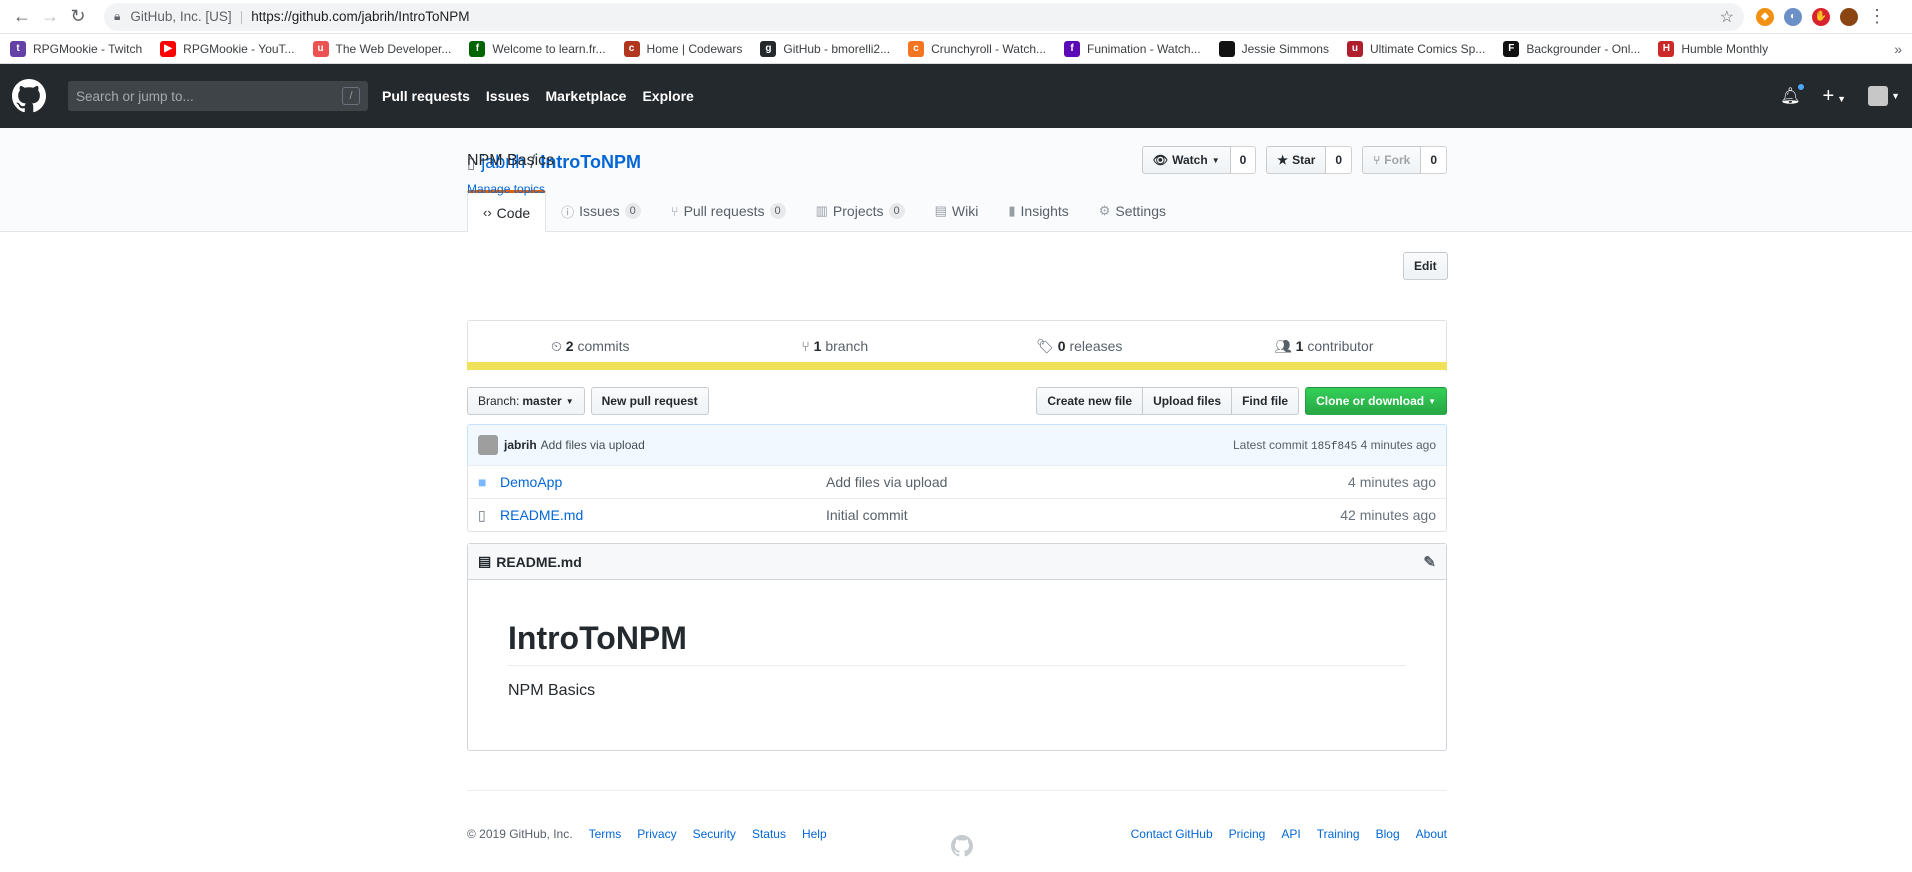  Describe the element at coordinates (728, 211) in the screenshot. I see `tab-pull-requests: ⑂ Pull requests 0` at that location.